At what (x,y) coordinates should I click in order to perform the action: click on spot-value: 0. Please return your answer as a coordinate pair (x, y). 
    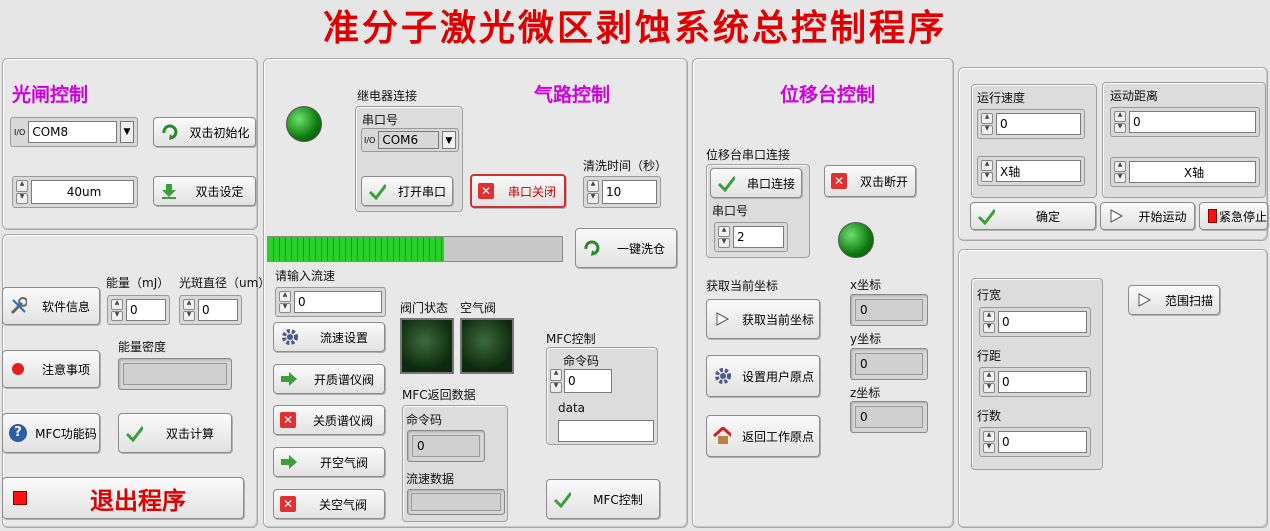
    Looking at the image, I should click on (218, 310).